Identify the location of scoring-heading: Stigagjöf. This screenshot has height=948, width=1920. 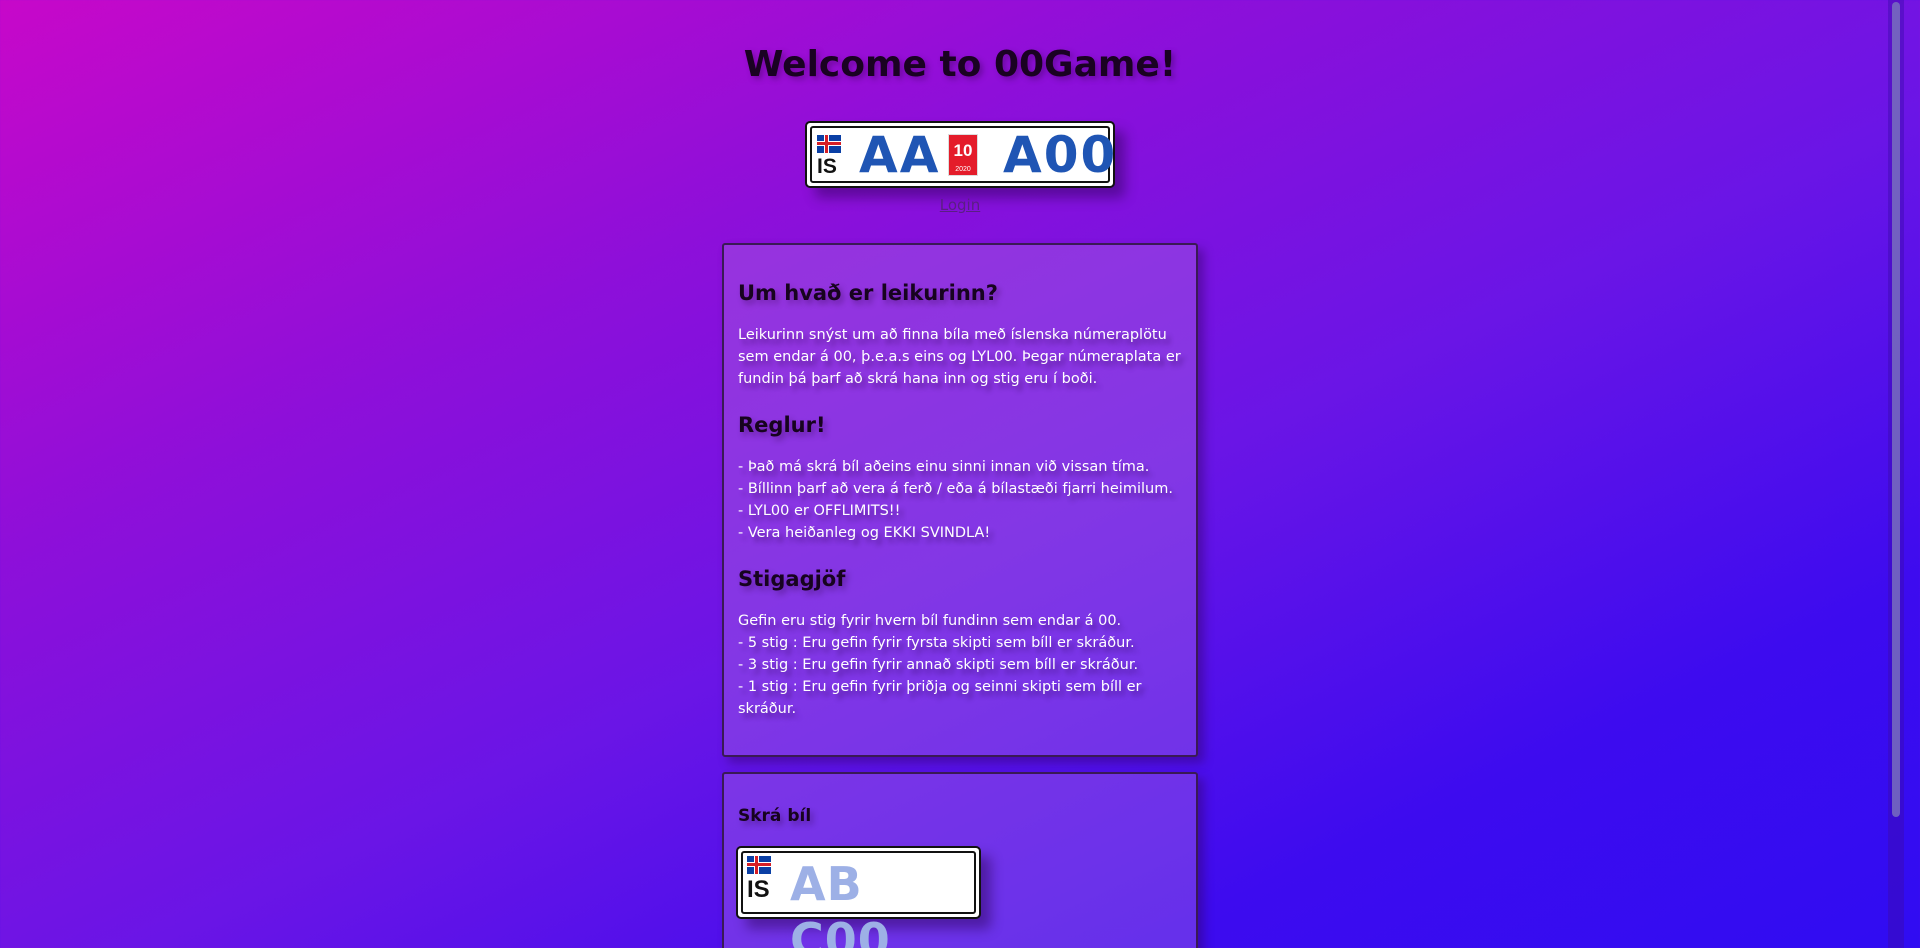
(792, 579).